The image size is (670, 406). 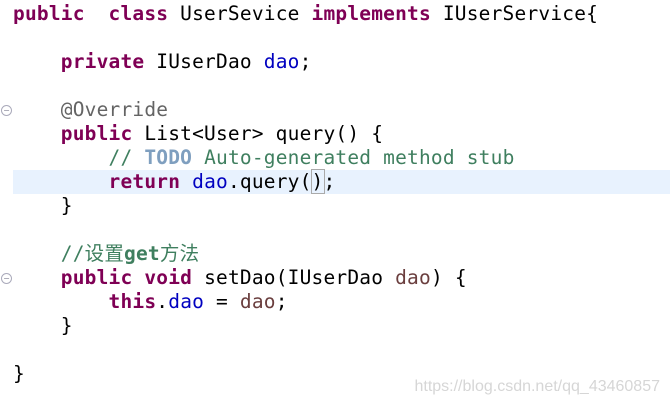 I want to click on watermark: https://blog.csdn.net/qq_43460857, so click(x=537, y=386).